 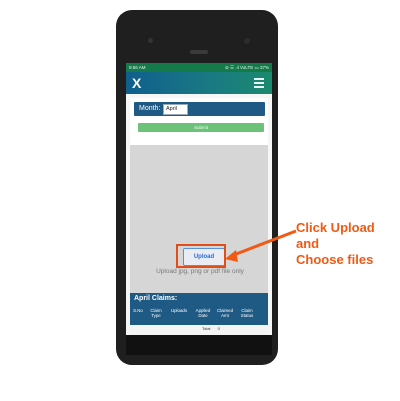 I want to click on month-selector-bar: Month: April, so click(x=199, y=109).